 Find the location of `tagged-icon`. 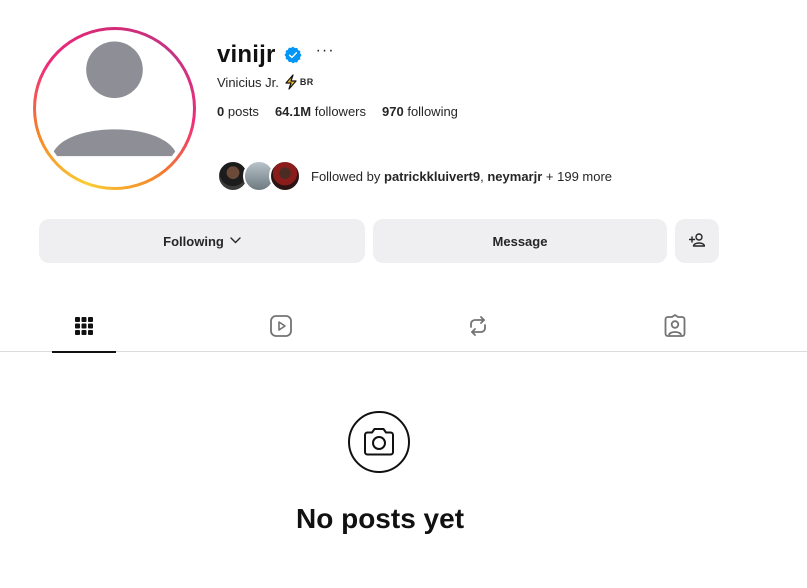

tagged-icon is located at coordinates (675, 328).